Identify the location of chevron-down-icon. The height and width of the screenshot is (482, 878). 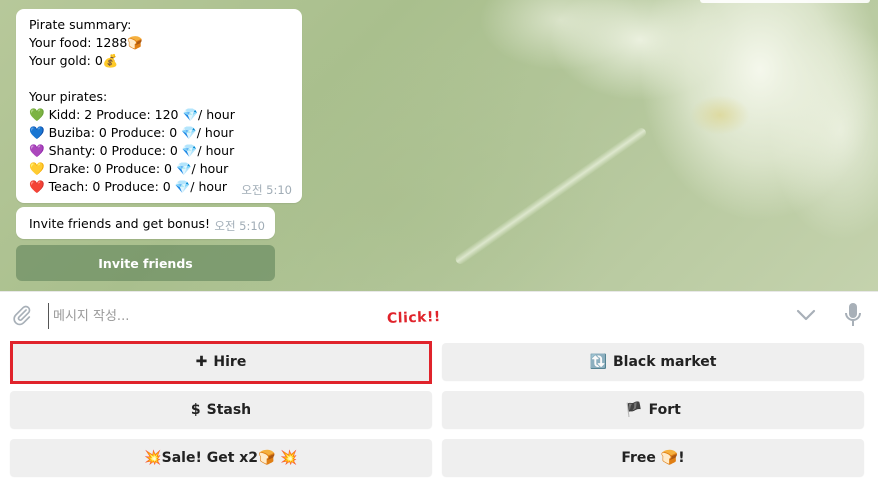
(806, 315).